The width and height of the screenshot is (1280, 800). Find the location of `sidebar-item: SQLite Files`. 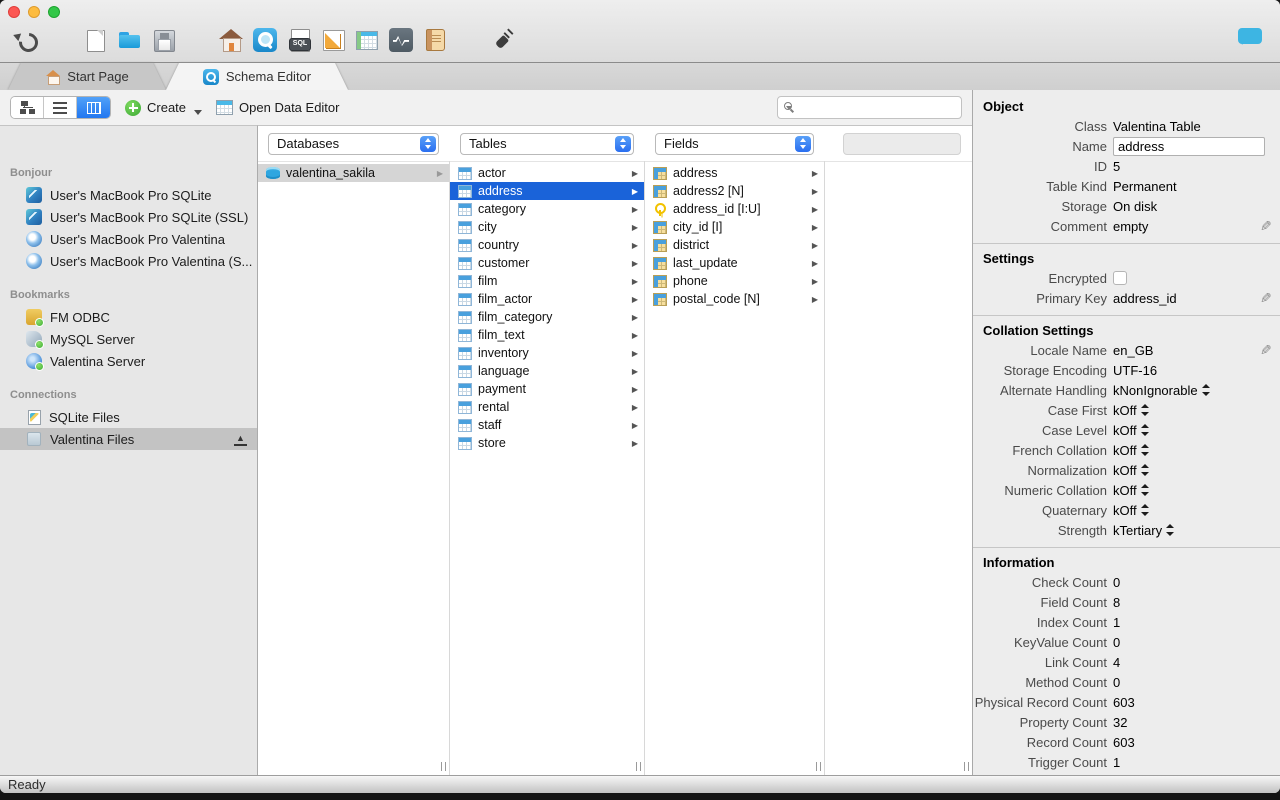

sidebar-item: SQLite Files is located at coordinates (128, 417).